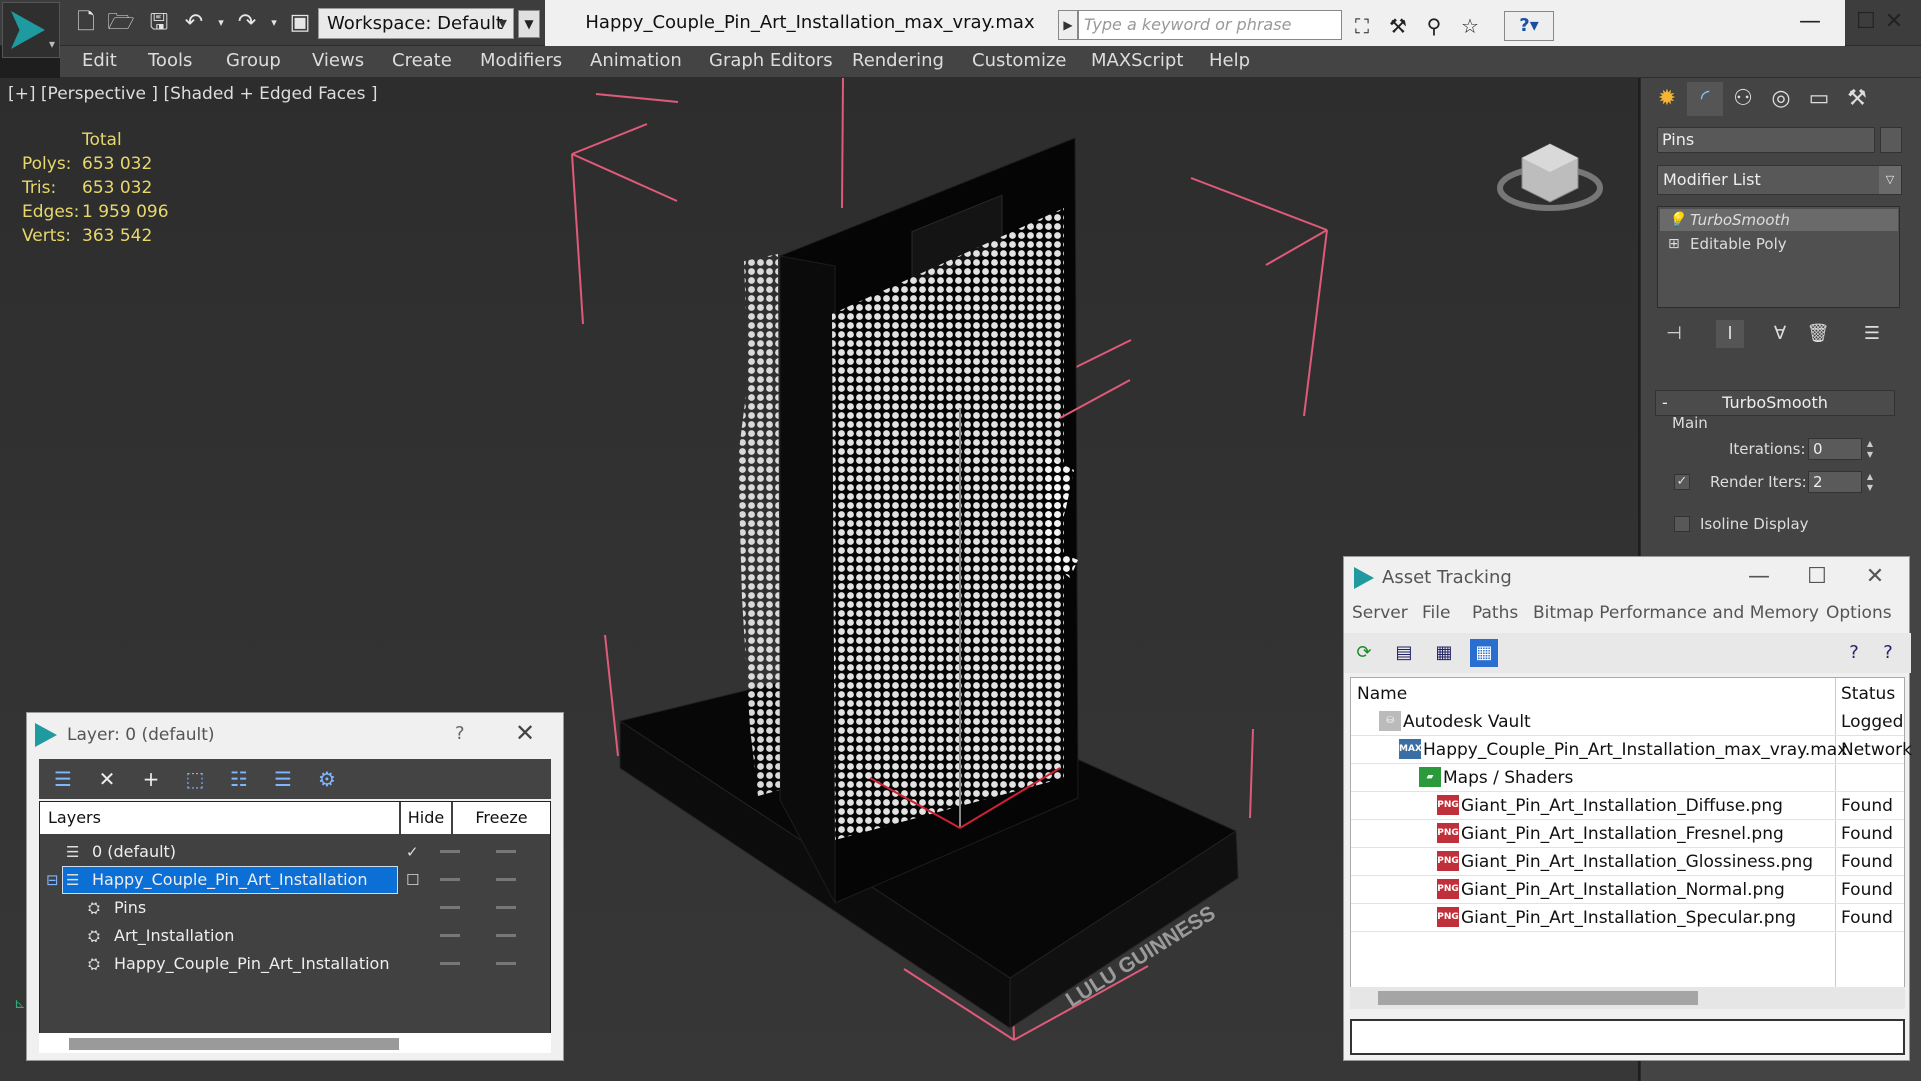 The height and width of the screenshot is (1081, 1921). I want to click on configure-modifier-sets-icon: ☰, so click(1872, 334).